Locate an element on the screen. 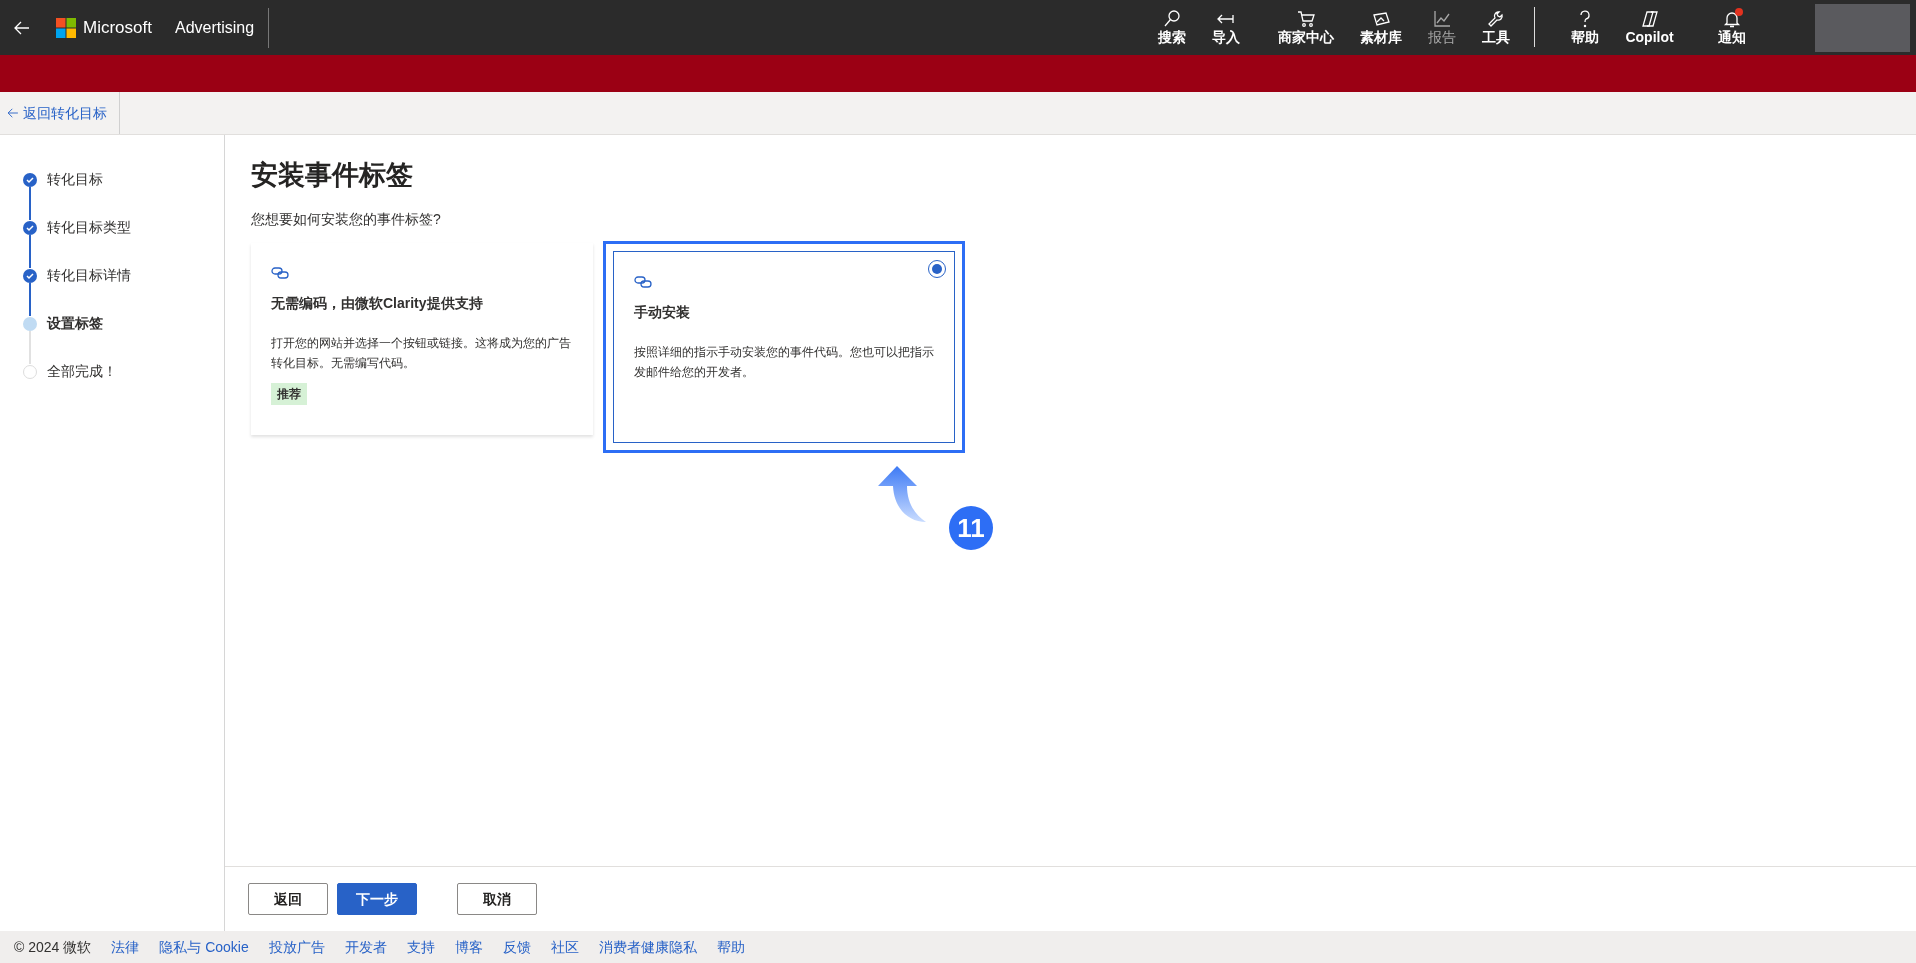 The height and width of the screenshot is (963, 1916). step-label: 设置标签 is located at coordinates (75, 323).